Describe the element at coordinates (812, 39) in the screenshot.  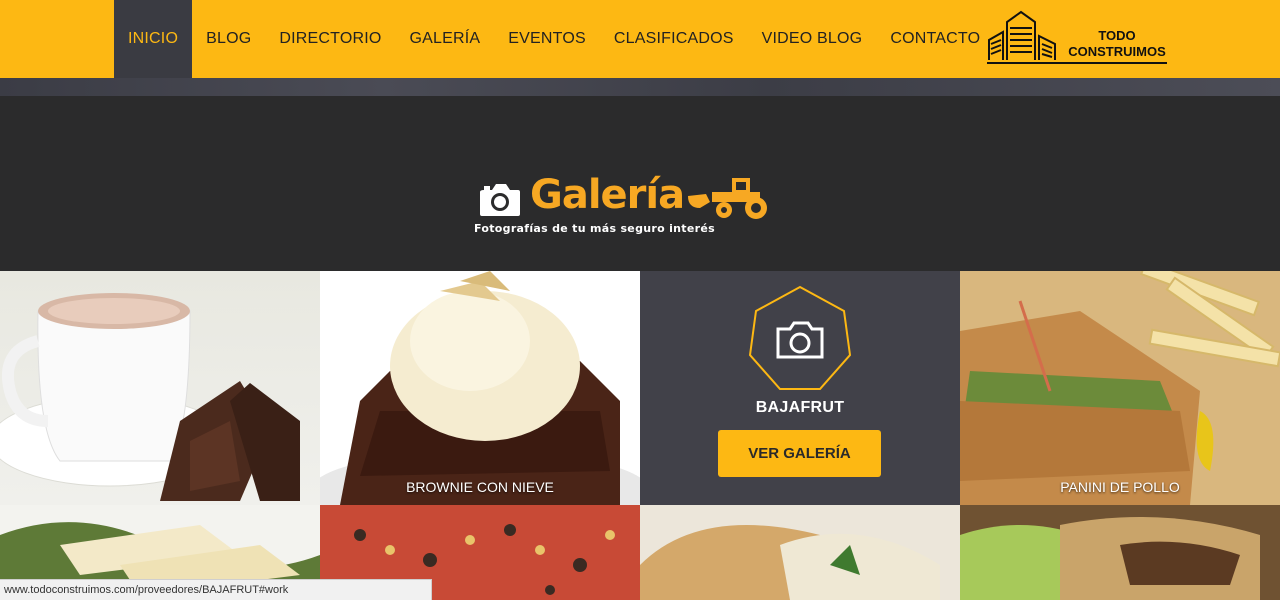
I see `nav-item-video-blog: VIDEO BLOG` at that location.